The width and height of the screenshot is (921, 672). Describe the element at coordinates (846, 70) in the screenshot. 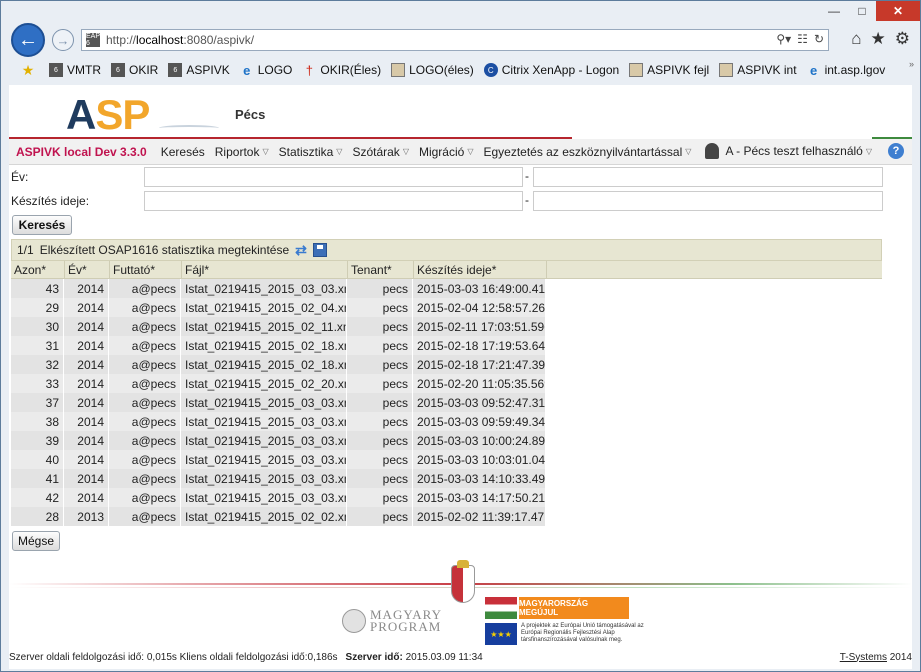

I see `favorite-item: e int.asp.lgov` at that location.